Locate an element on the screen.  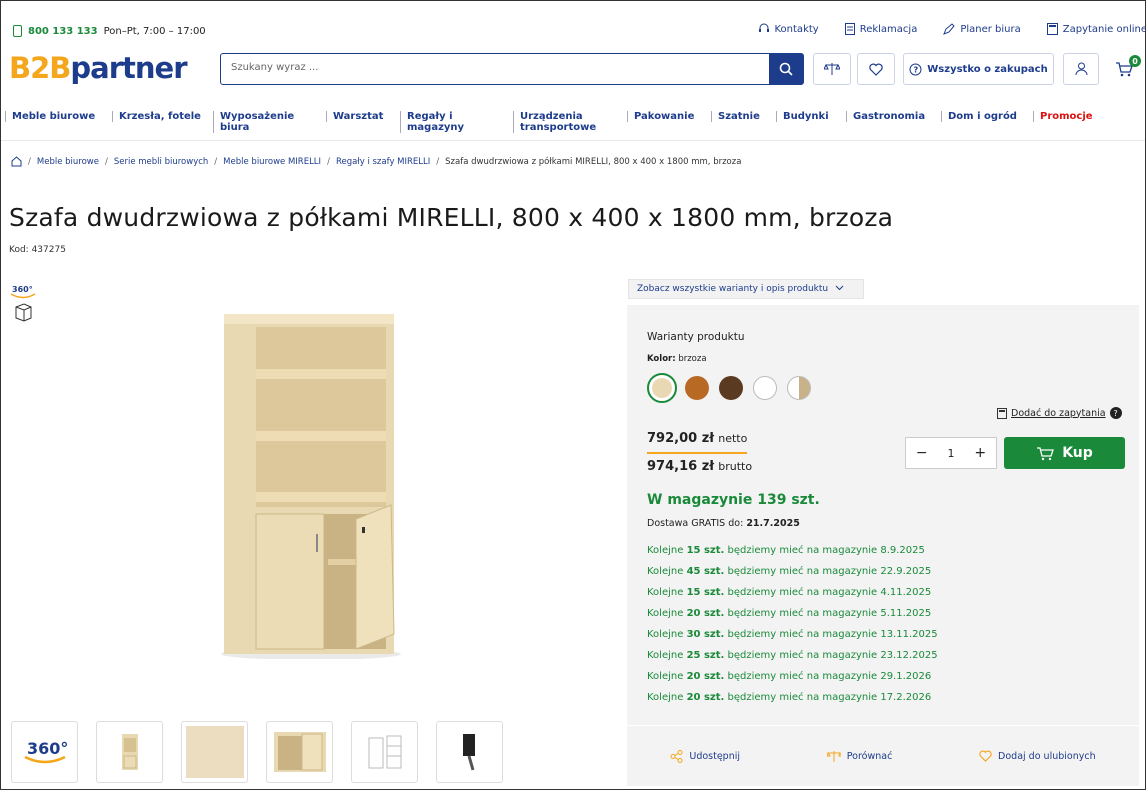
swatch-two-tone is located at coordinates (799, 388).